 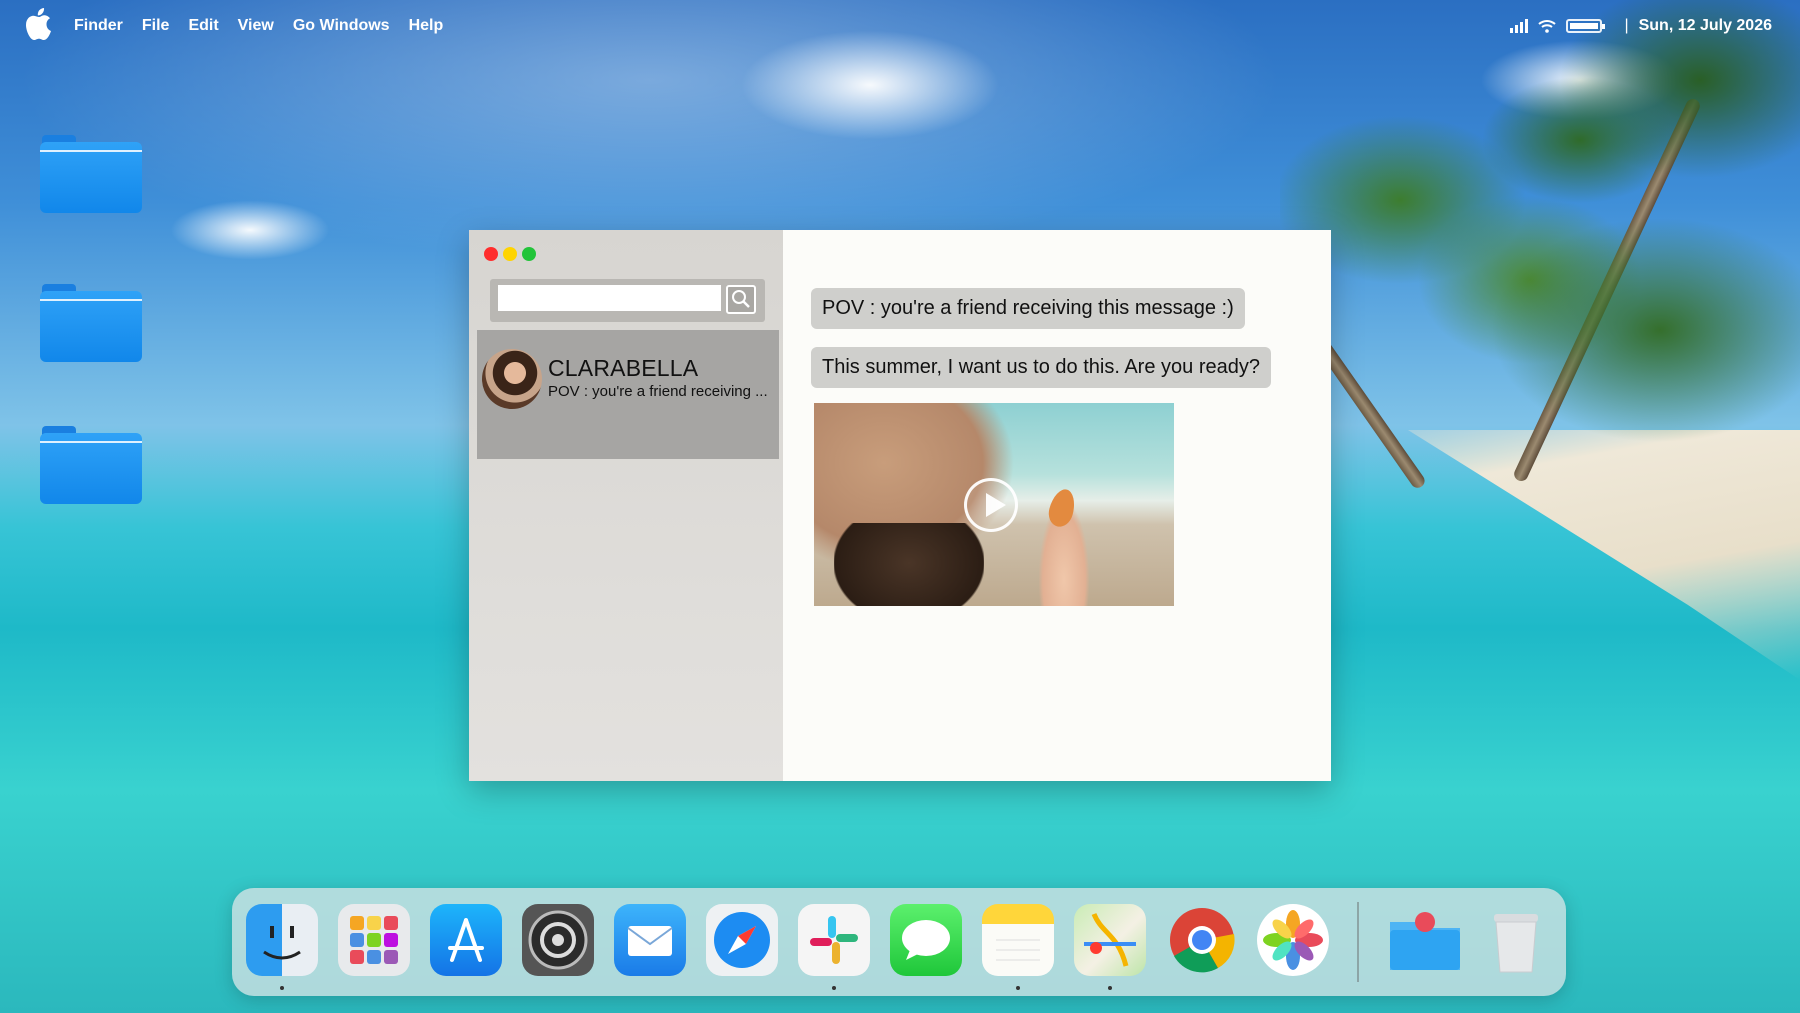 I want to click on dock-launchpad-icon, so click(x=374, y=940).